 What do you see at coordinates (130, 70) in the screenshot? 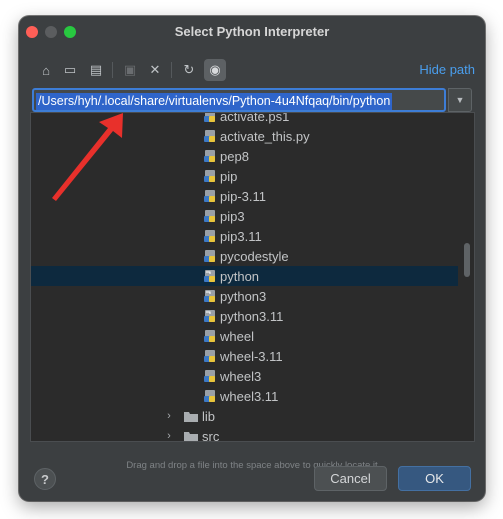
I see `new-folder-icon: ▣` at bounding box center [130, 70].